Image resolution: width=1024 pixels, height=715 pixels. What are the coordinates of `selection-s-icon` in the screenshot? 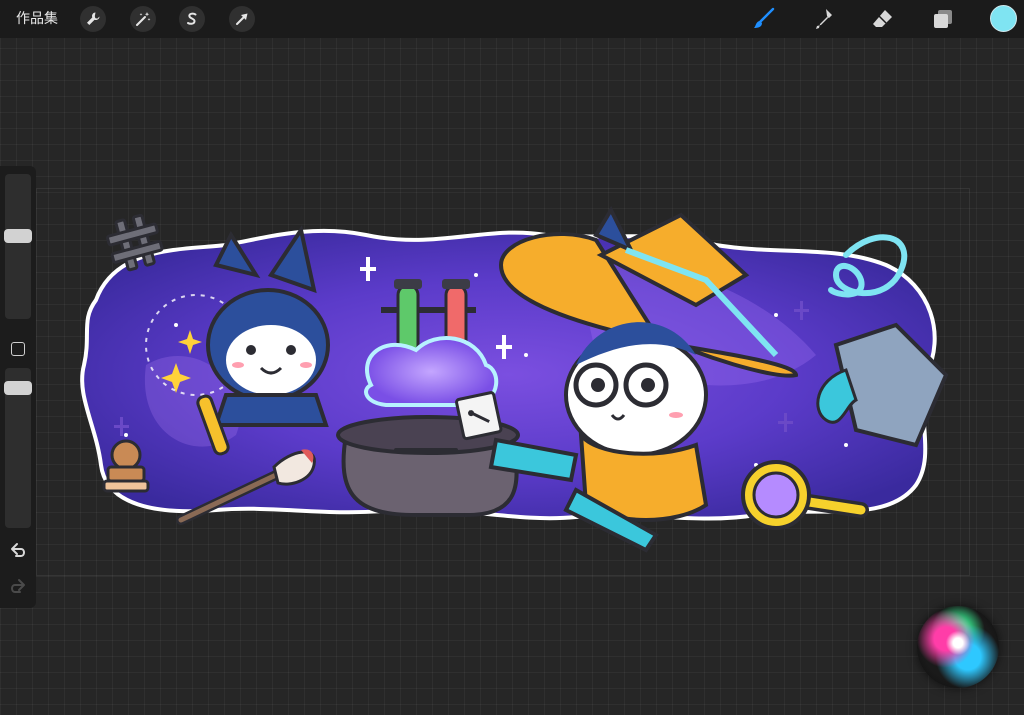 It's located at (192, 18).